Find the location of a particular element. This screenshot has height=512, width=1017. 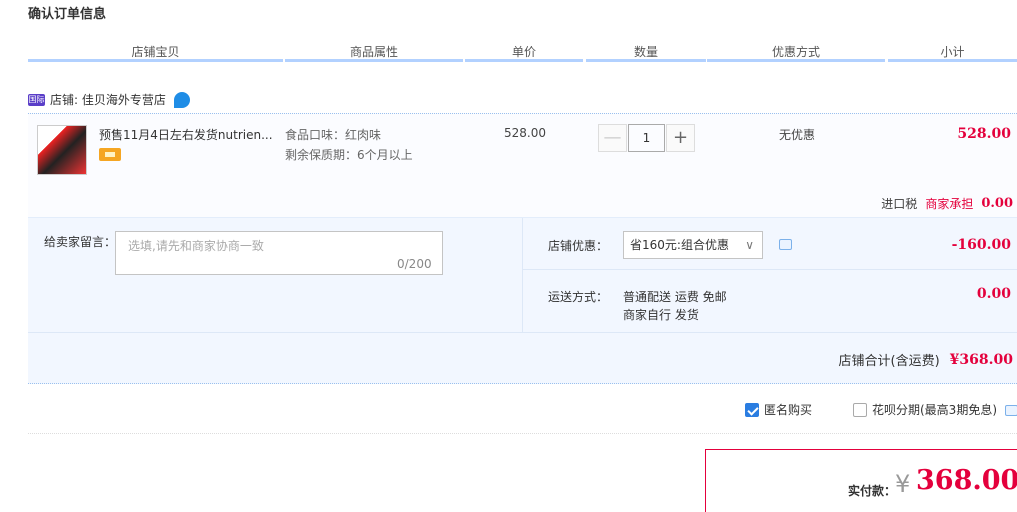

shop-badge-icon: 国际 is located at coordinates (36, 99).